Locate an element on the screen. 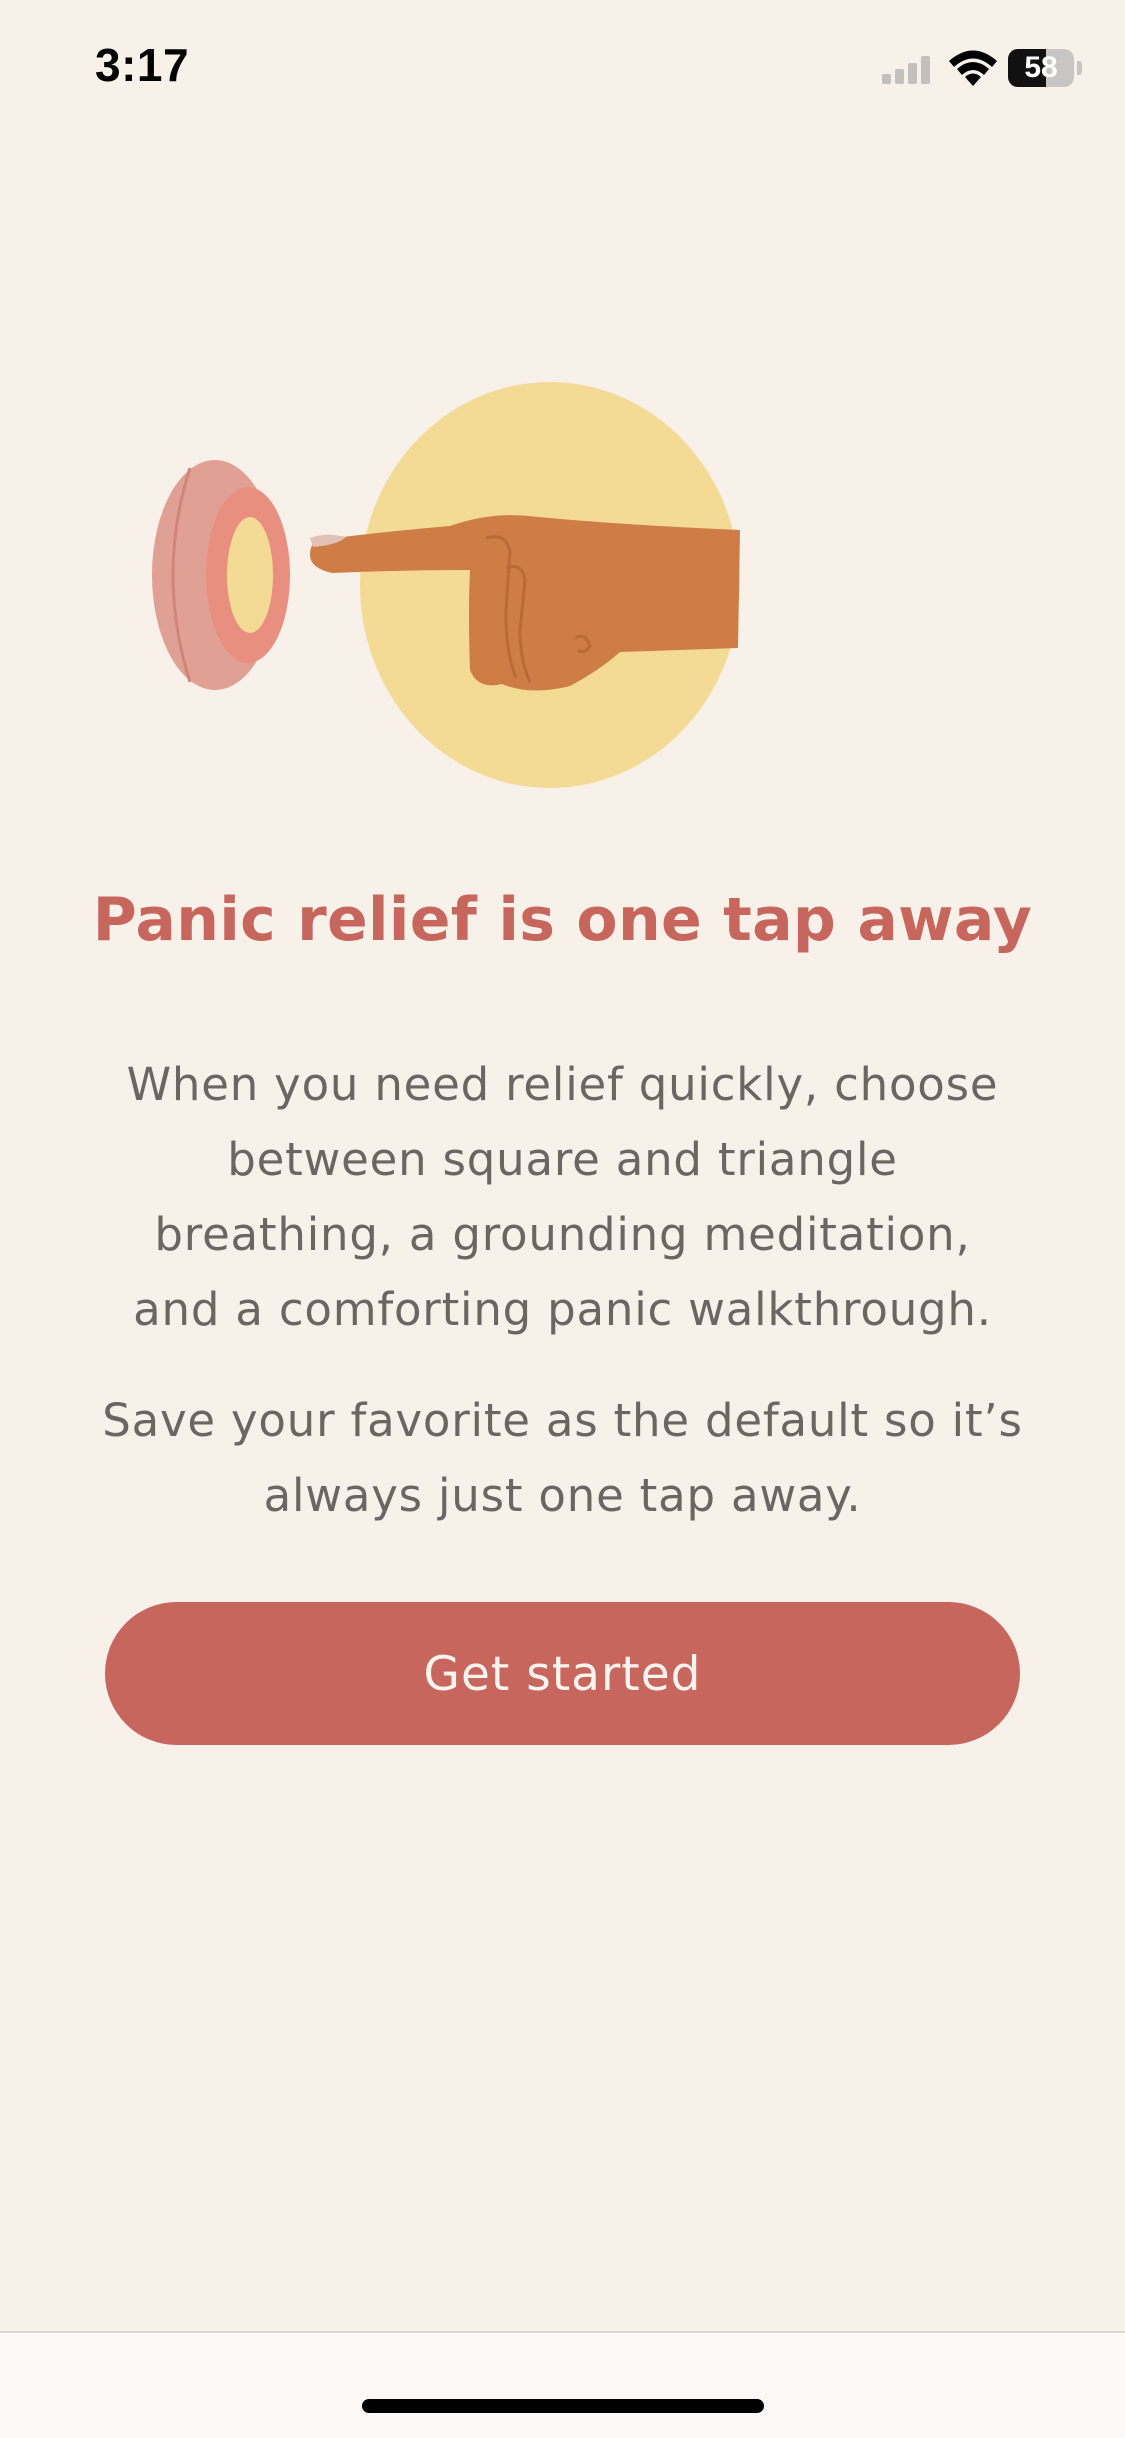 The width and height of the screenshot is (1125, 2438). wifi-icon is located at coordinates (973, 68).